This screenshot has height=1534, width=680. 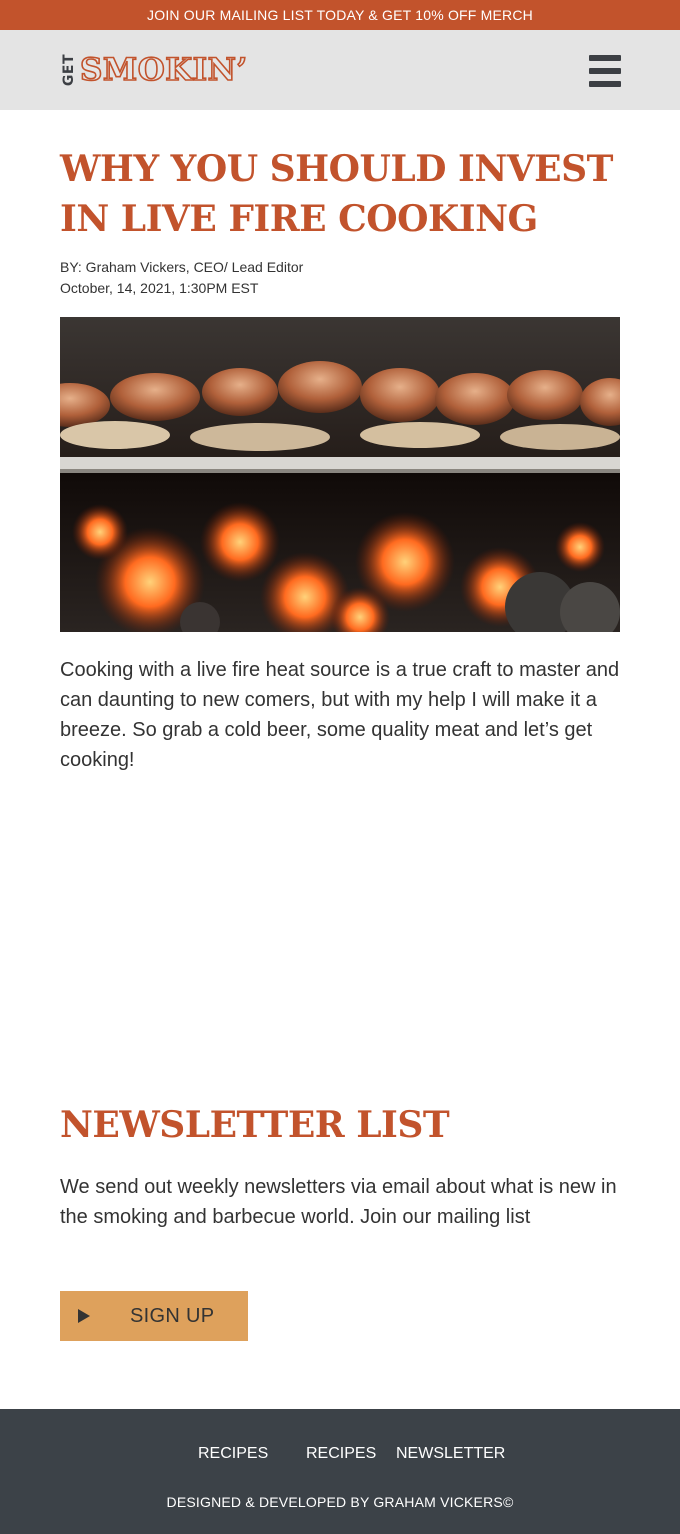 I want to click on footer-link-recipes-2: RECIPES, so click(x=341, y=1454).